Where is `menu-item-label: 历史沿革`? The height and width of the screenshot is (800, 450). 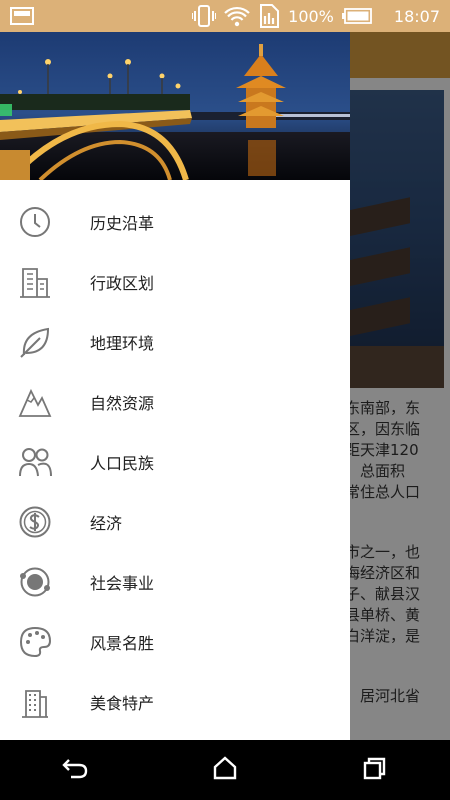
menu-item-label: 历史沿革 is located at coordinates (122, 223).